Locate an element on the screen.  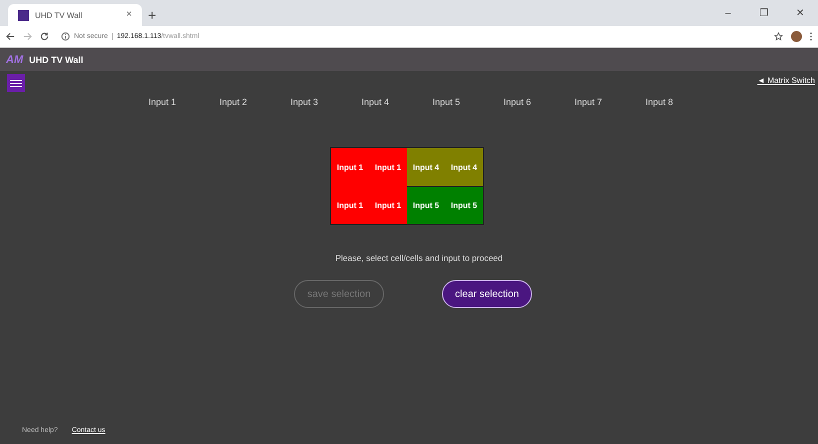
avatar-icon is located at coordinates (796, 36).